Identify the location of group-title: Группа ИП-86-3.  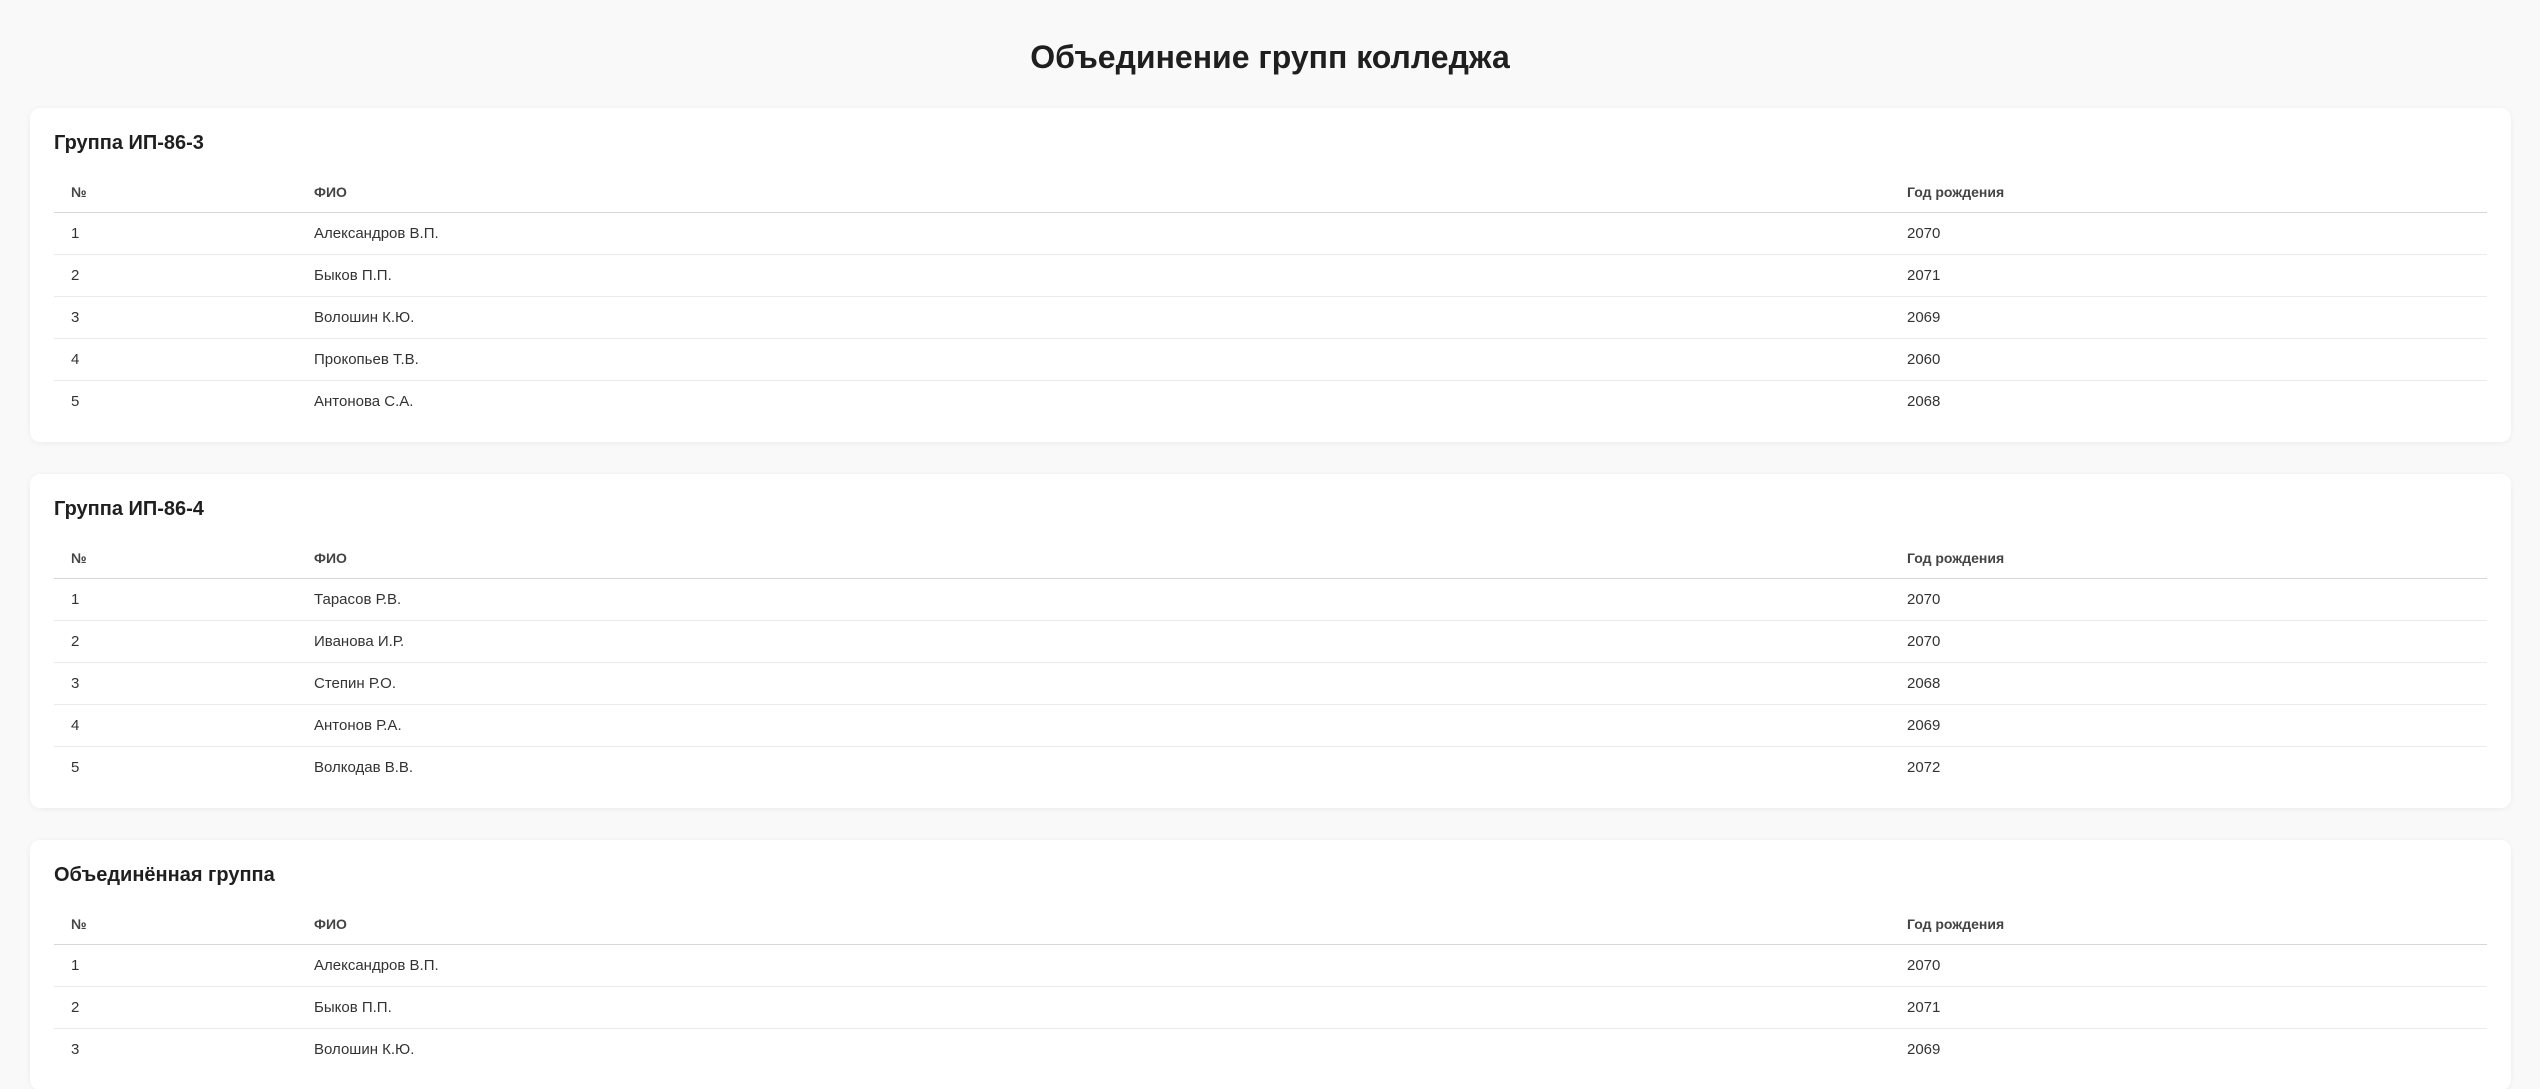
(129, 143).